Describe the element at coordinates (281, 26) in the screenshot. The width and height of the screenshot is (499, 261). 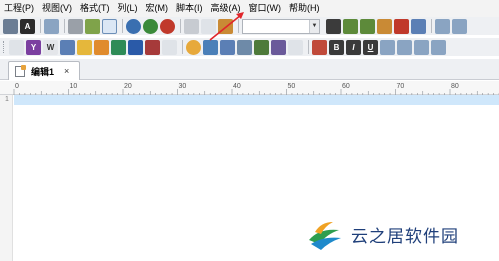
I see `search-combo: ▼` at that location.